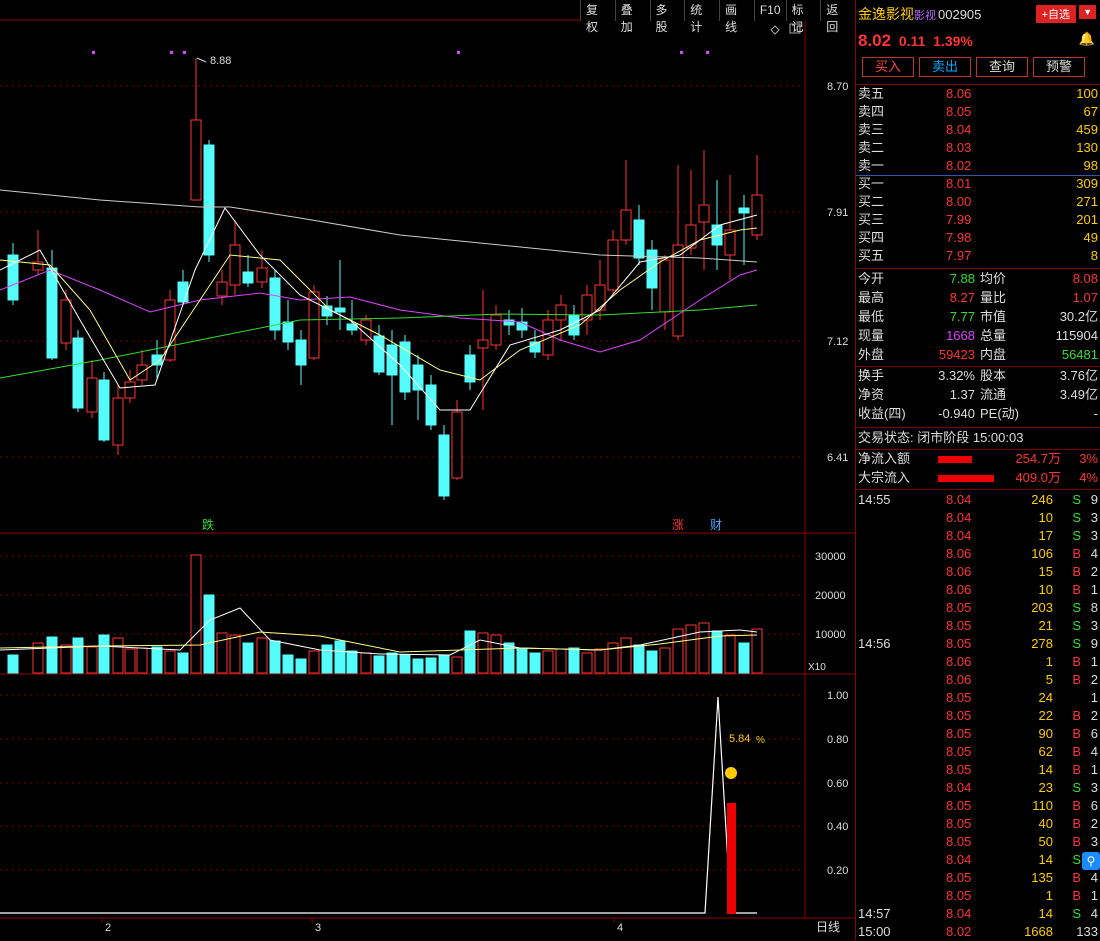  Describe the element at coordinates (1059, 67) in the screenshot. I see `trade-button-3: 预警` at that location.